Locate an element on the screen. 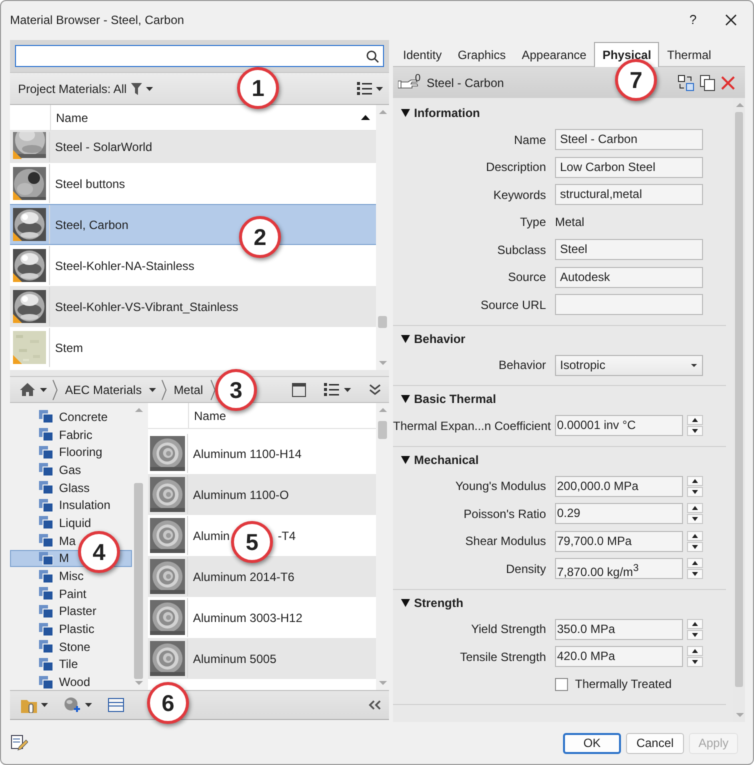 Image resolution: width=754 pixels, height=765 pixels. category-item: Insulation is located at coordinates (71, 505).